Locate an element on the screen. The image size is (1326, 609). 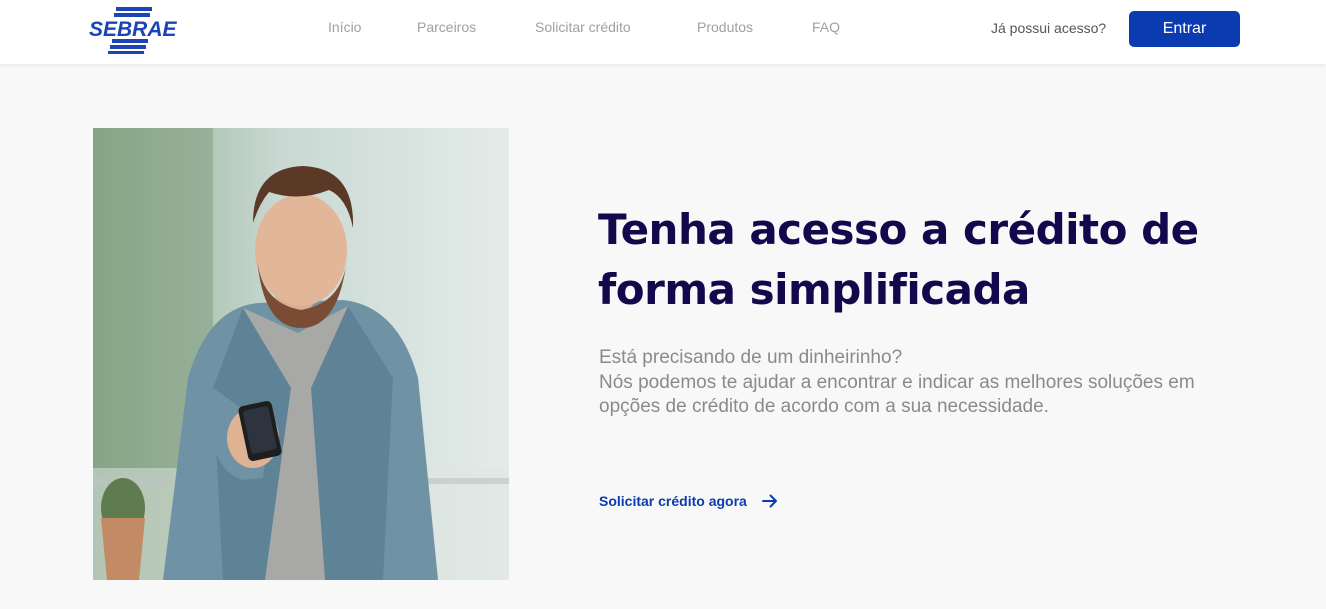
sebrae-logo-mark: SEBRAE is located at coordinates (133, 30).